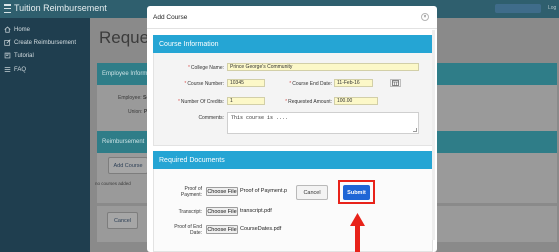 The width and height of the screenshot is (559, 252). Describe the element at coordinates (190, 212) in the screenshot. I see `transcript-label: Transcript:` at that location.